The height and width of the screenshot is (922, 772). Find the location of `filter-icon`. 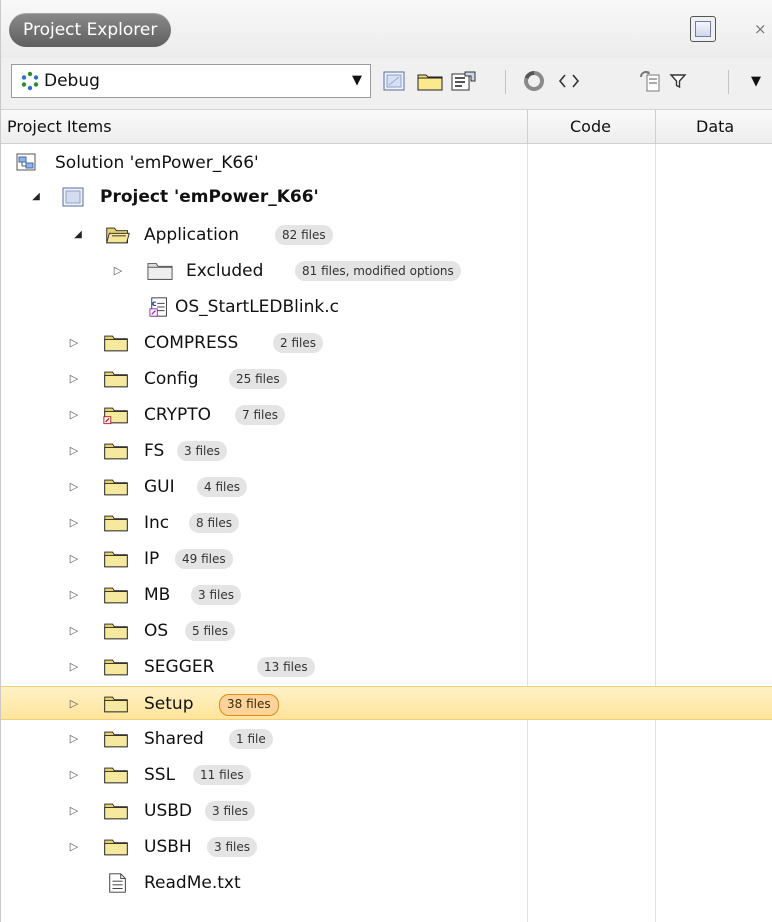

filter-icon is located at coordinates (678, 81).